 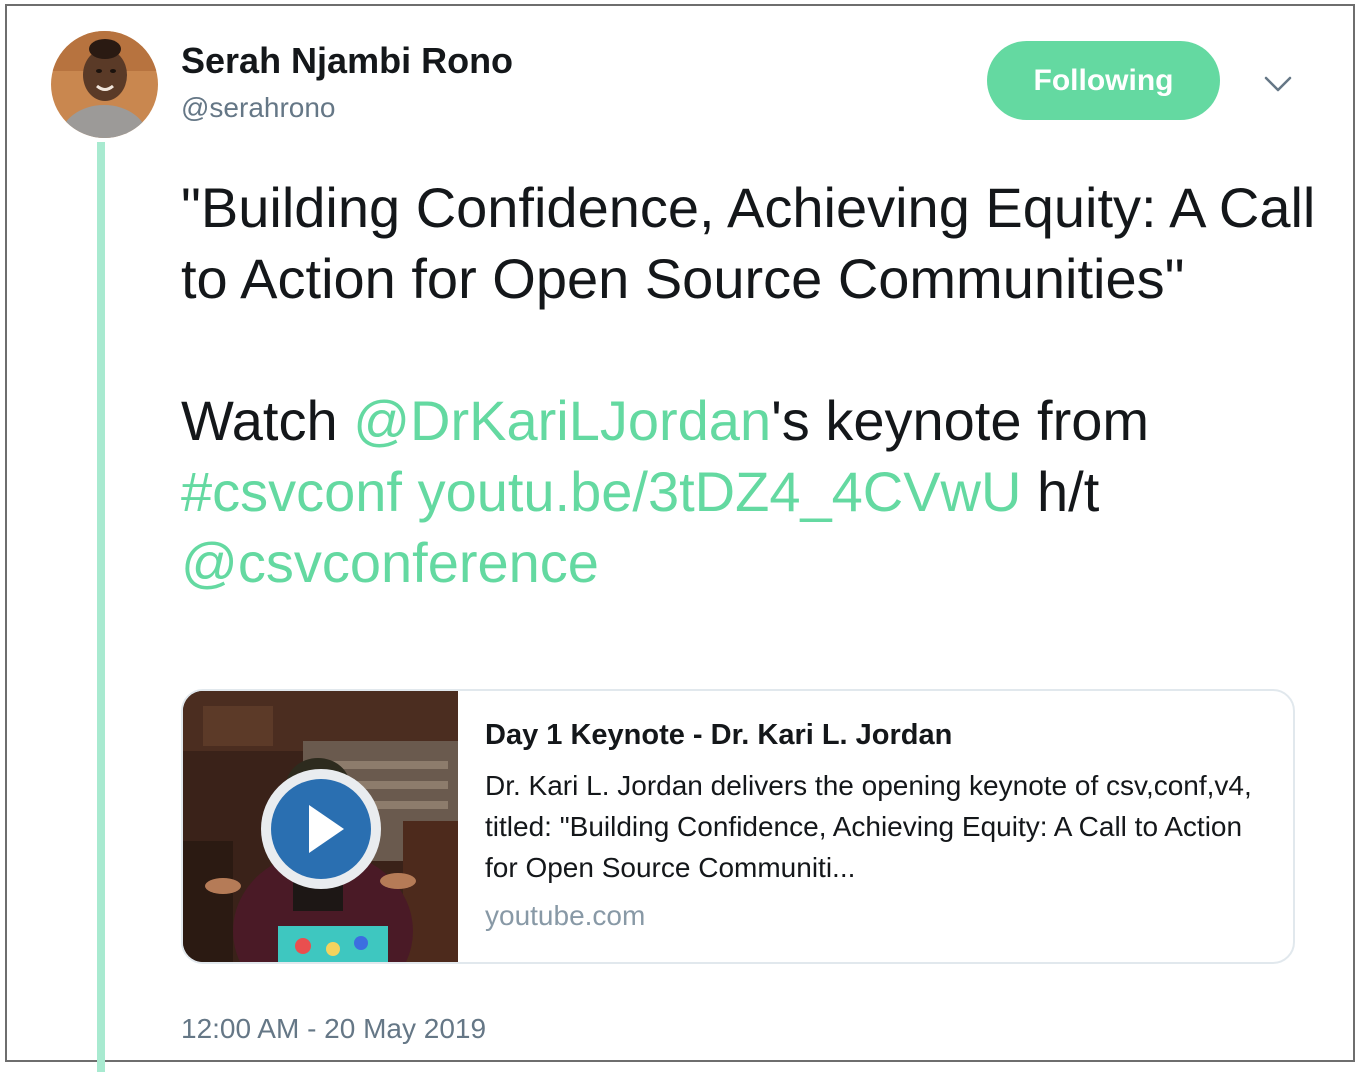 I want to click on tweet-ht-text: h/t, so click(x=1068, y=491).